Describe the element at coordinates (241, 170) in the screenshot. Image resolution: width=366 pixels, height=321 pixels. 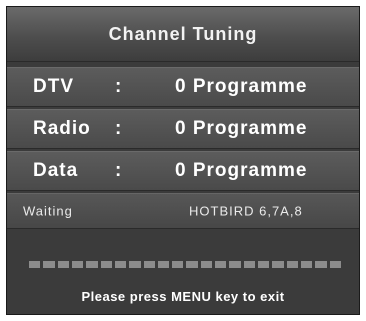
I see `data-count: 0 Programme` at that location.